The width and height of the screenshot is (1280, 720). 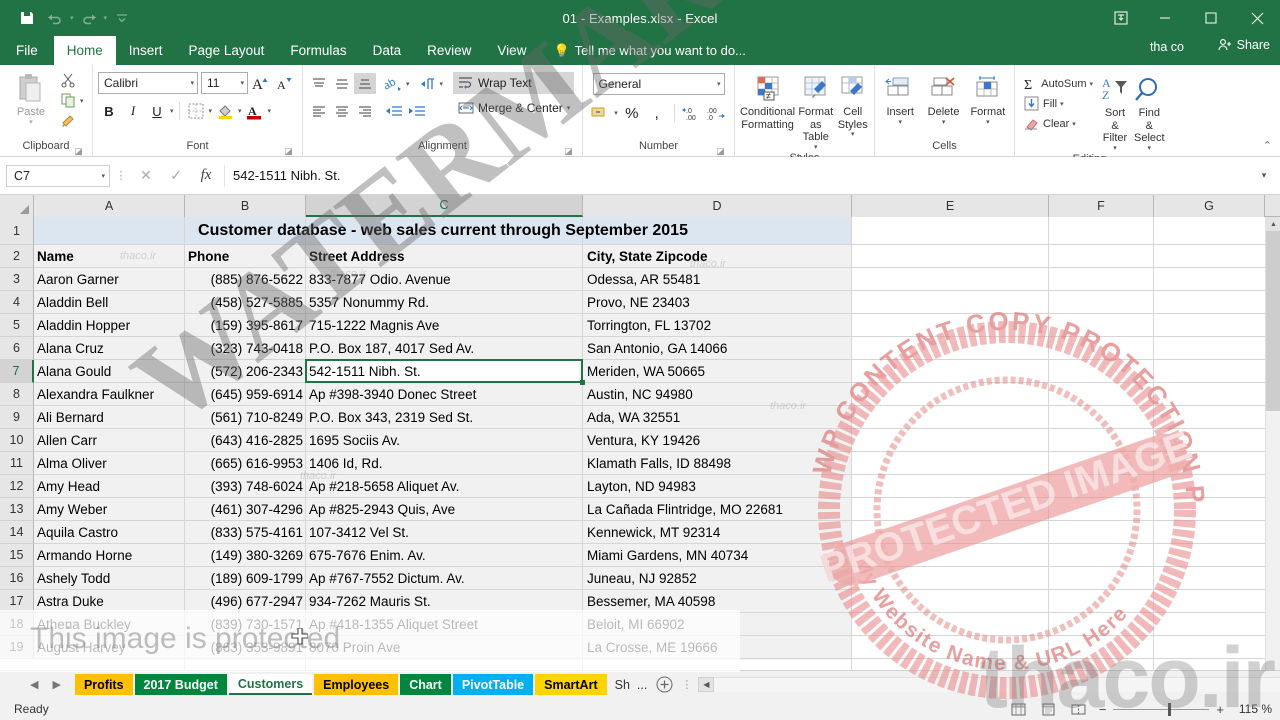 What do you see at coordinates (658, 84) in the screenshot?
I see `number-format-combo: General ▾` at bounding box center [658, 84].